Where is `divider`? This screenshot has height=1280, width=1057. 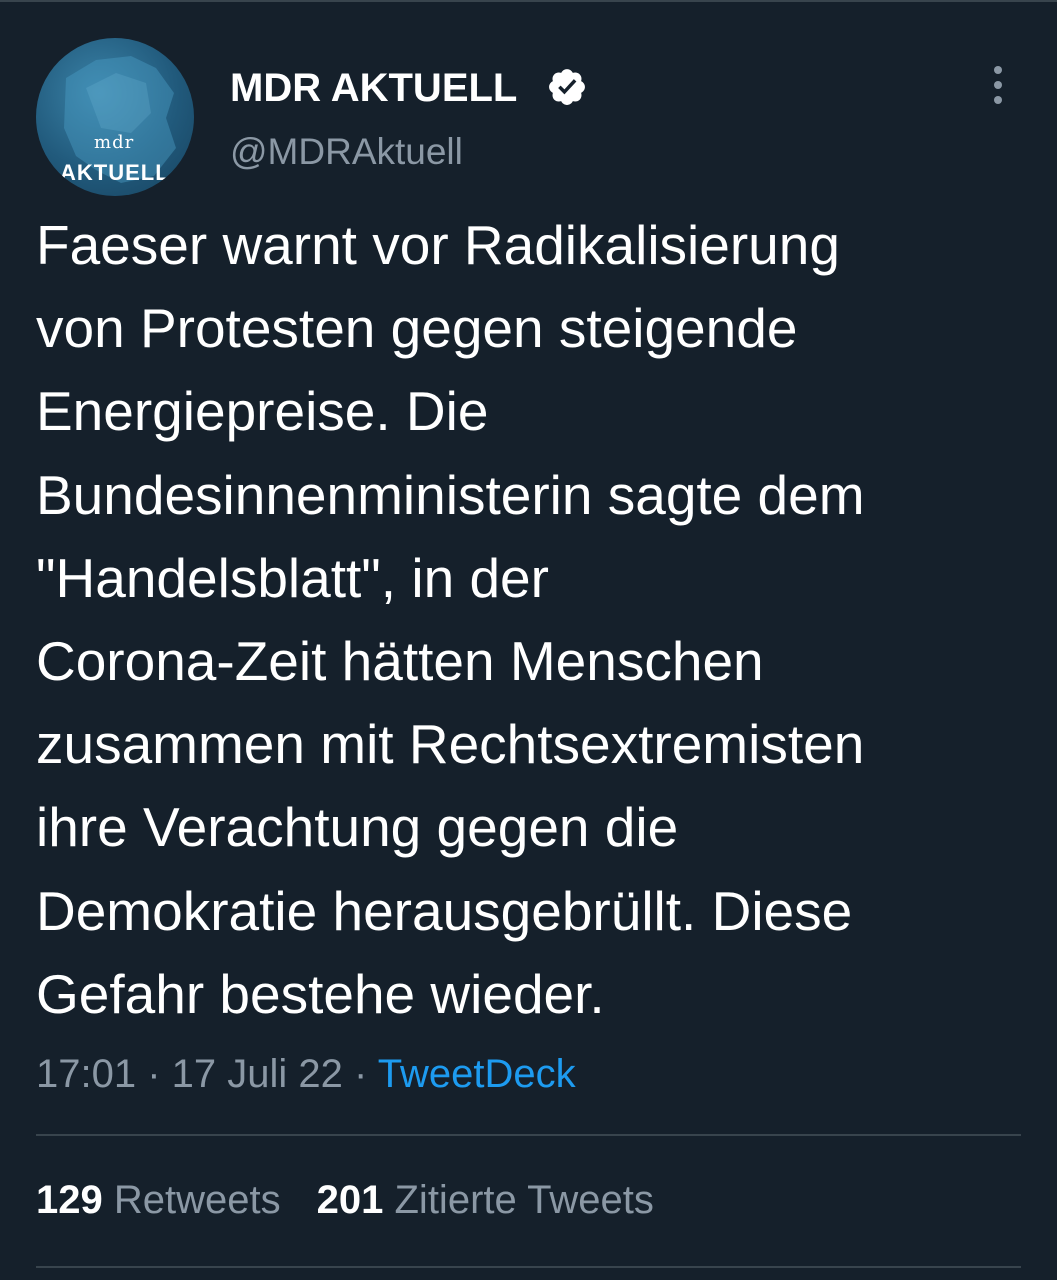
divider is located at coordinates (528, 1135).